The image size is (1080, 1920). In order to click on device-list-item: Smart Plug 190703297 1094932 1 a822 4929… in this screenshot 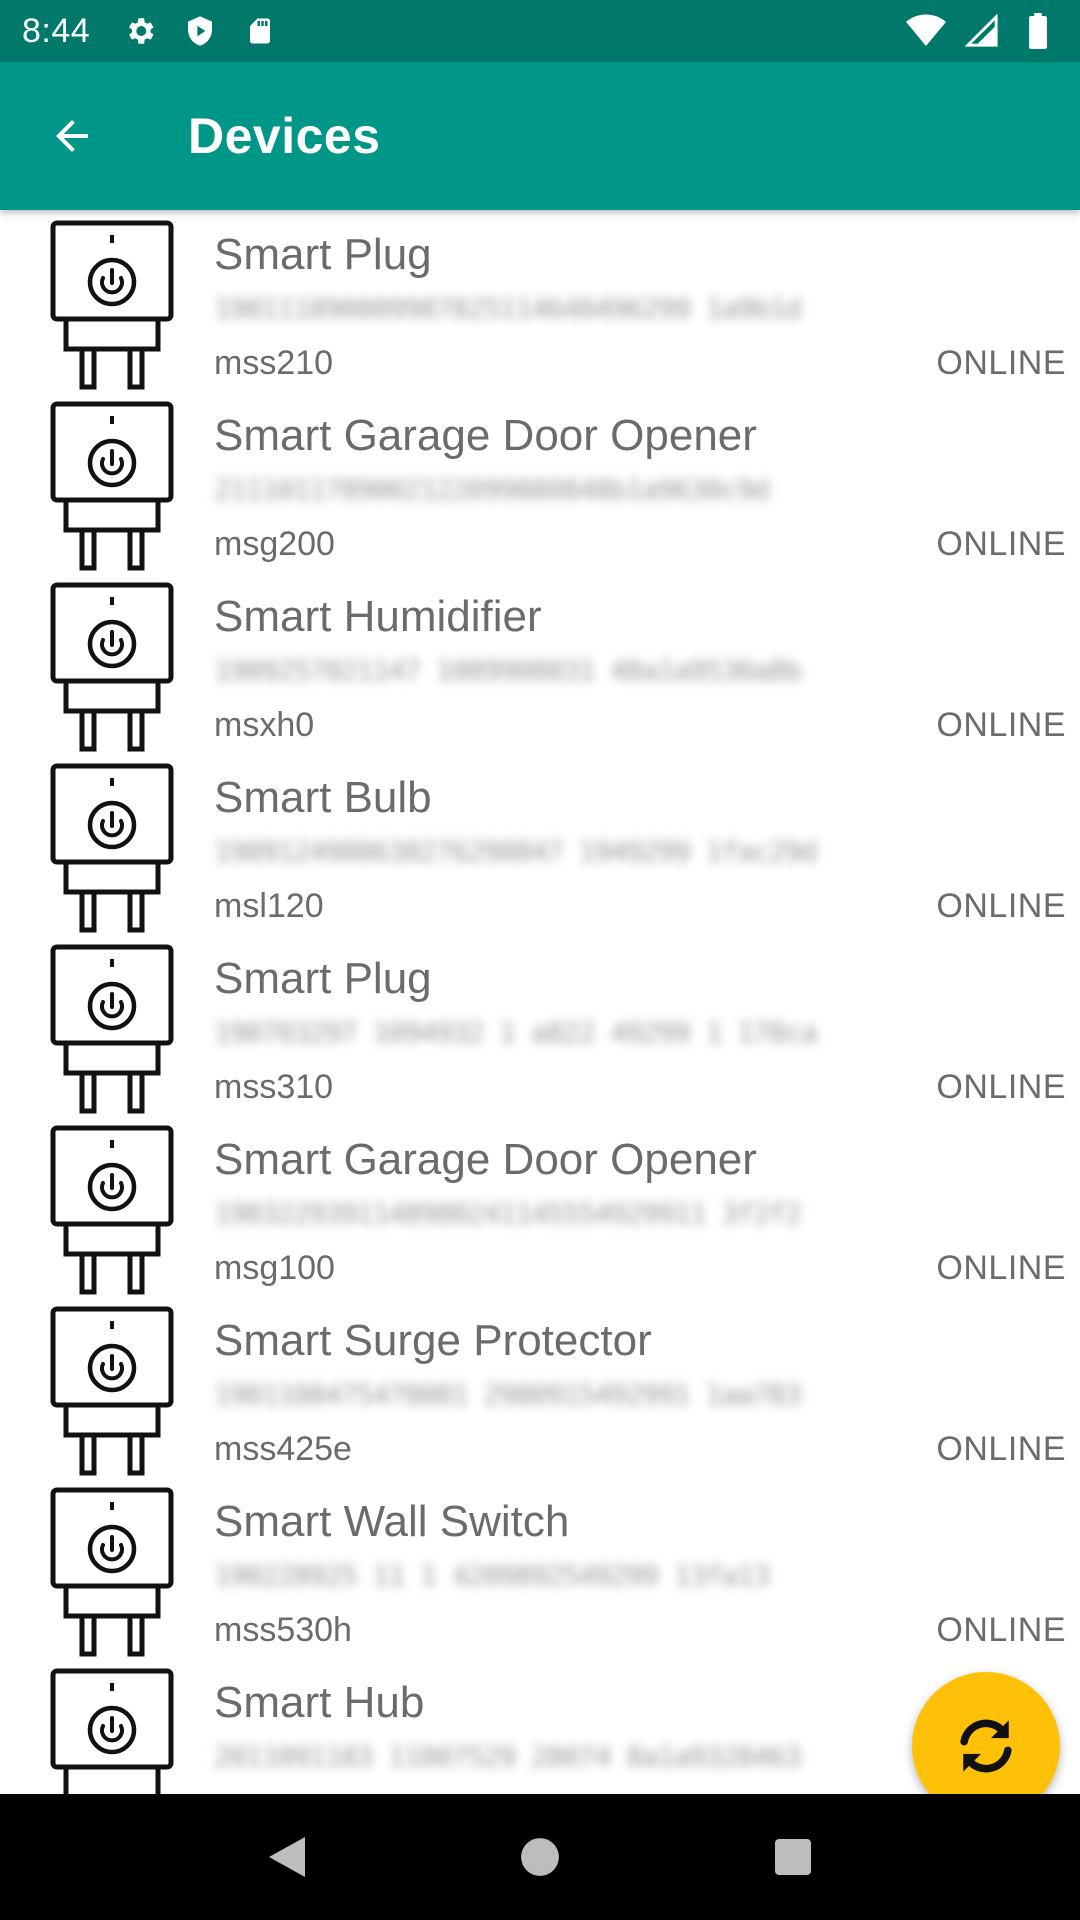, I will do `click(540, 1024)`.